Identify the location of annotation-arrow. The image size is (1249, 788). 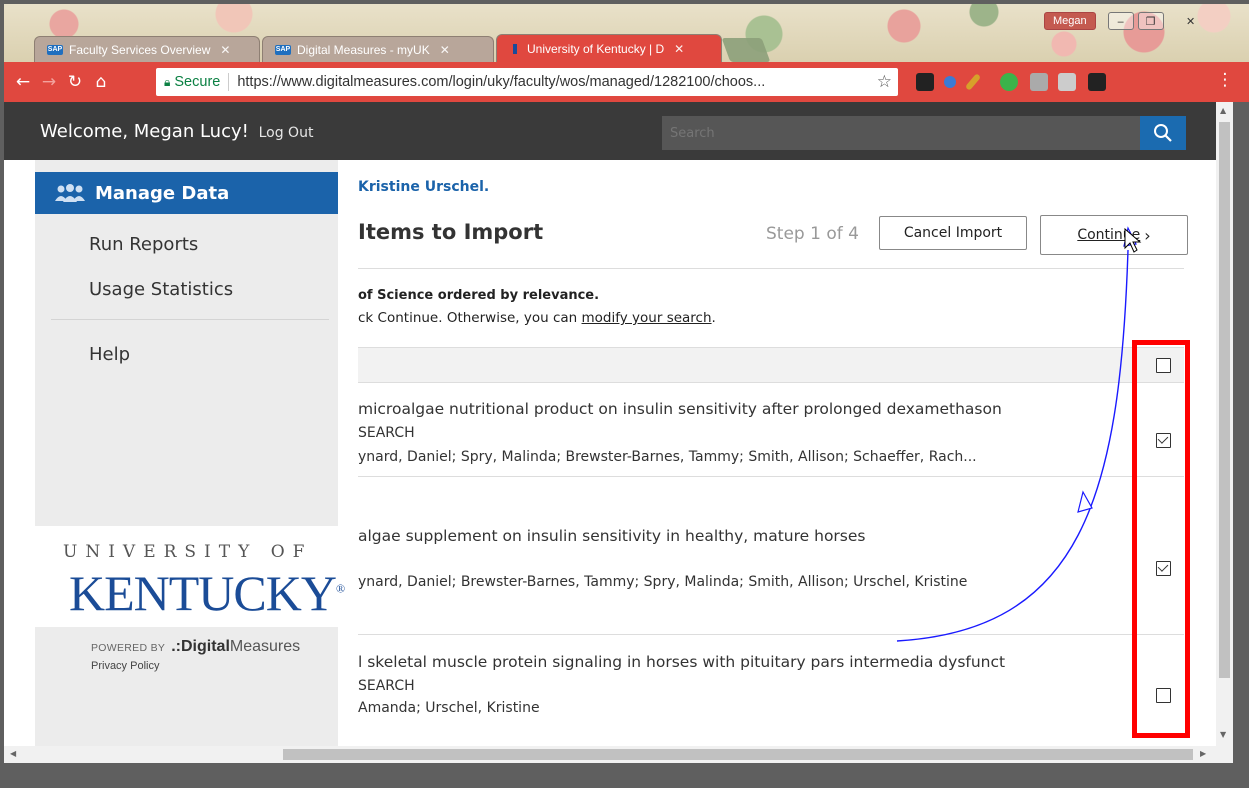
(1016, 434).